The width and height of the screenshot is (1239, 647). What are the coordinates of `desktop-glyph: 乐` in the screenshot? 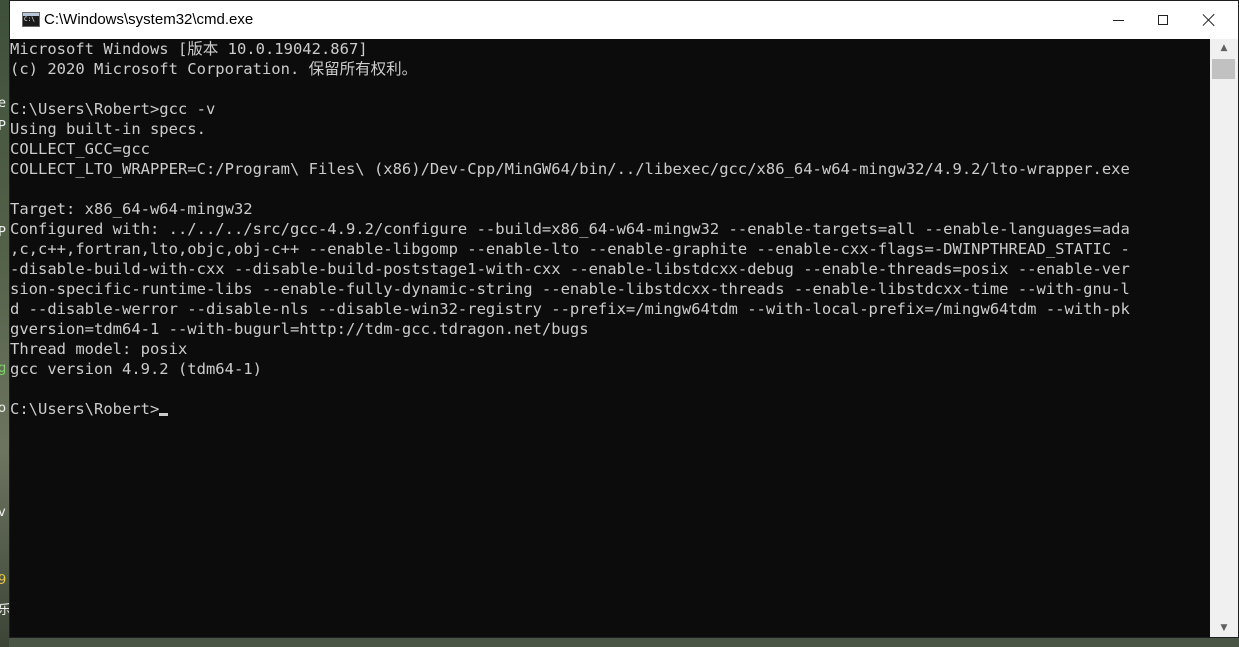 It's located at (4, 610).